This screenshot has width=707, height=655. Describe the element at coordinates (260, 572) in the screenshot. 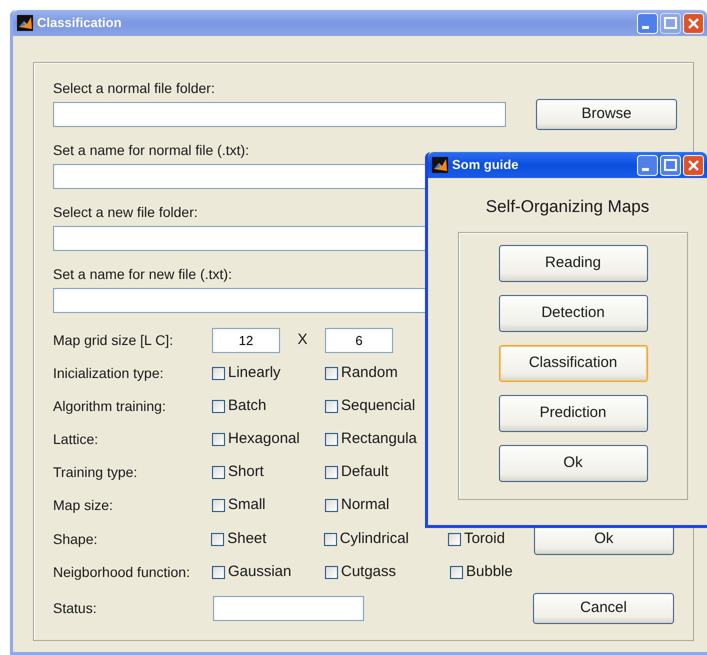

I see `checkbox-label: Gaussian` at that location.